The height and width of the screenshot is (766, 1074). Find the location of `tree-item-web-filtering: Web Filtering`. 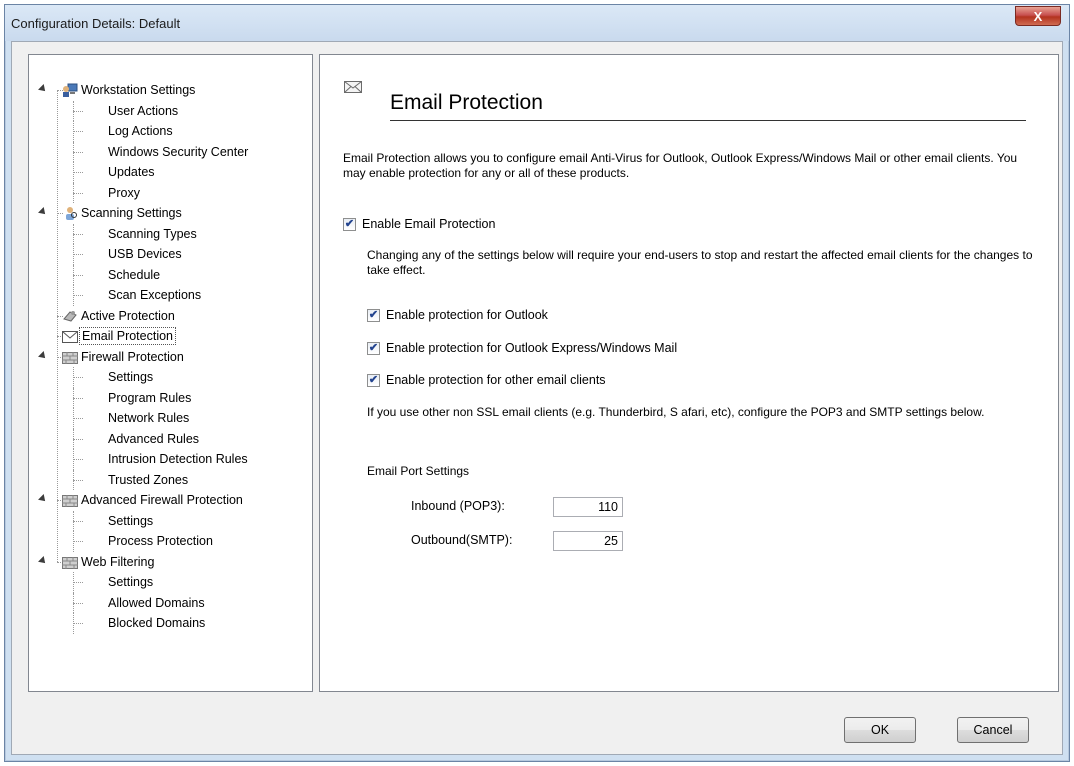

tree-item-web-filtering: Web Filtering is located at coordinates (170, 562).